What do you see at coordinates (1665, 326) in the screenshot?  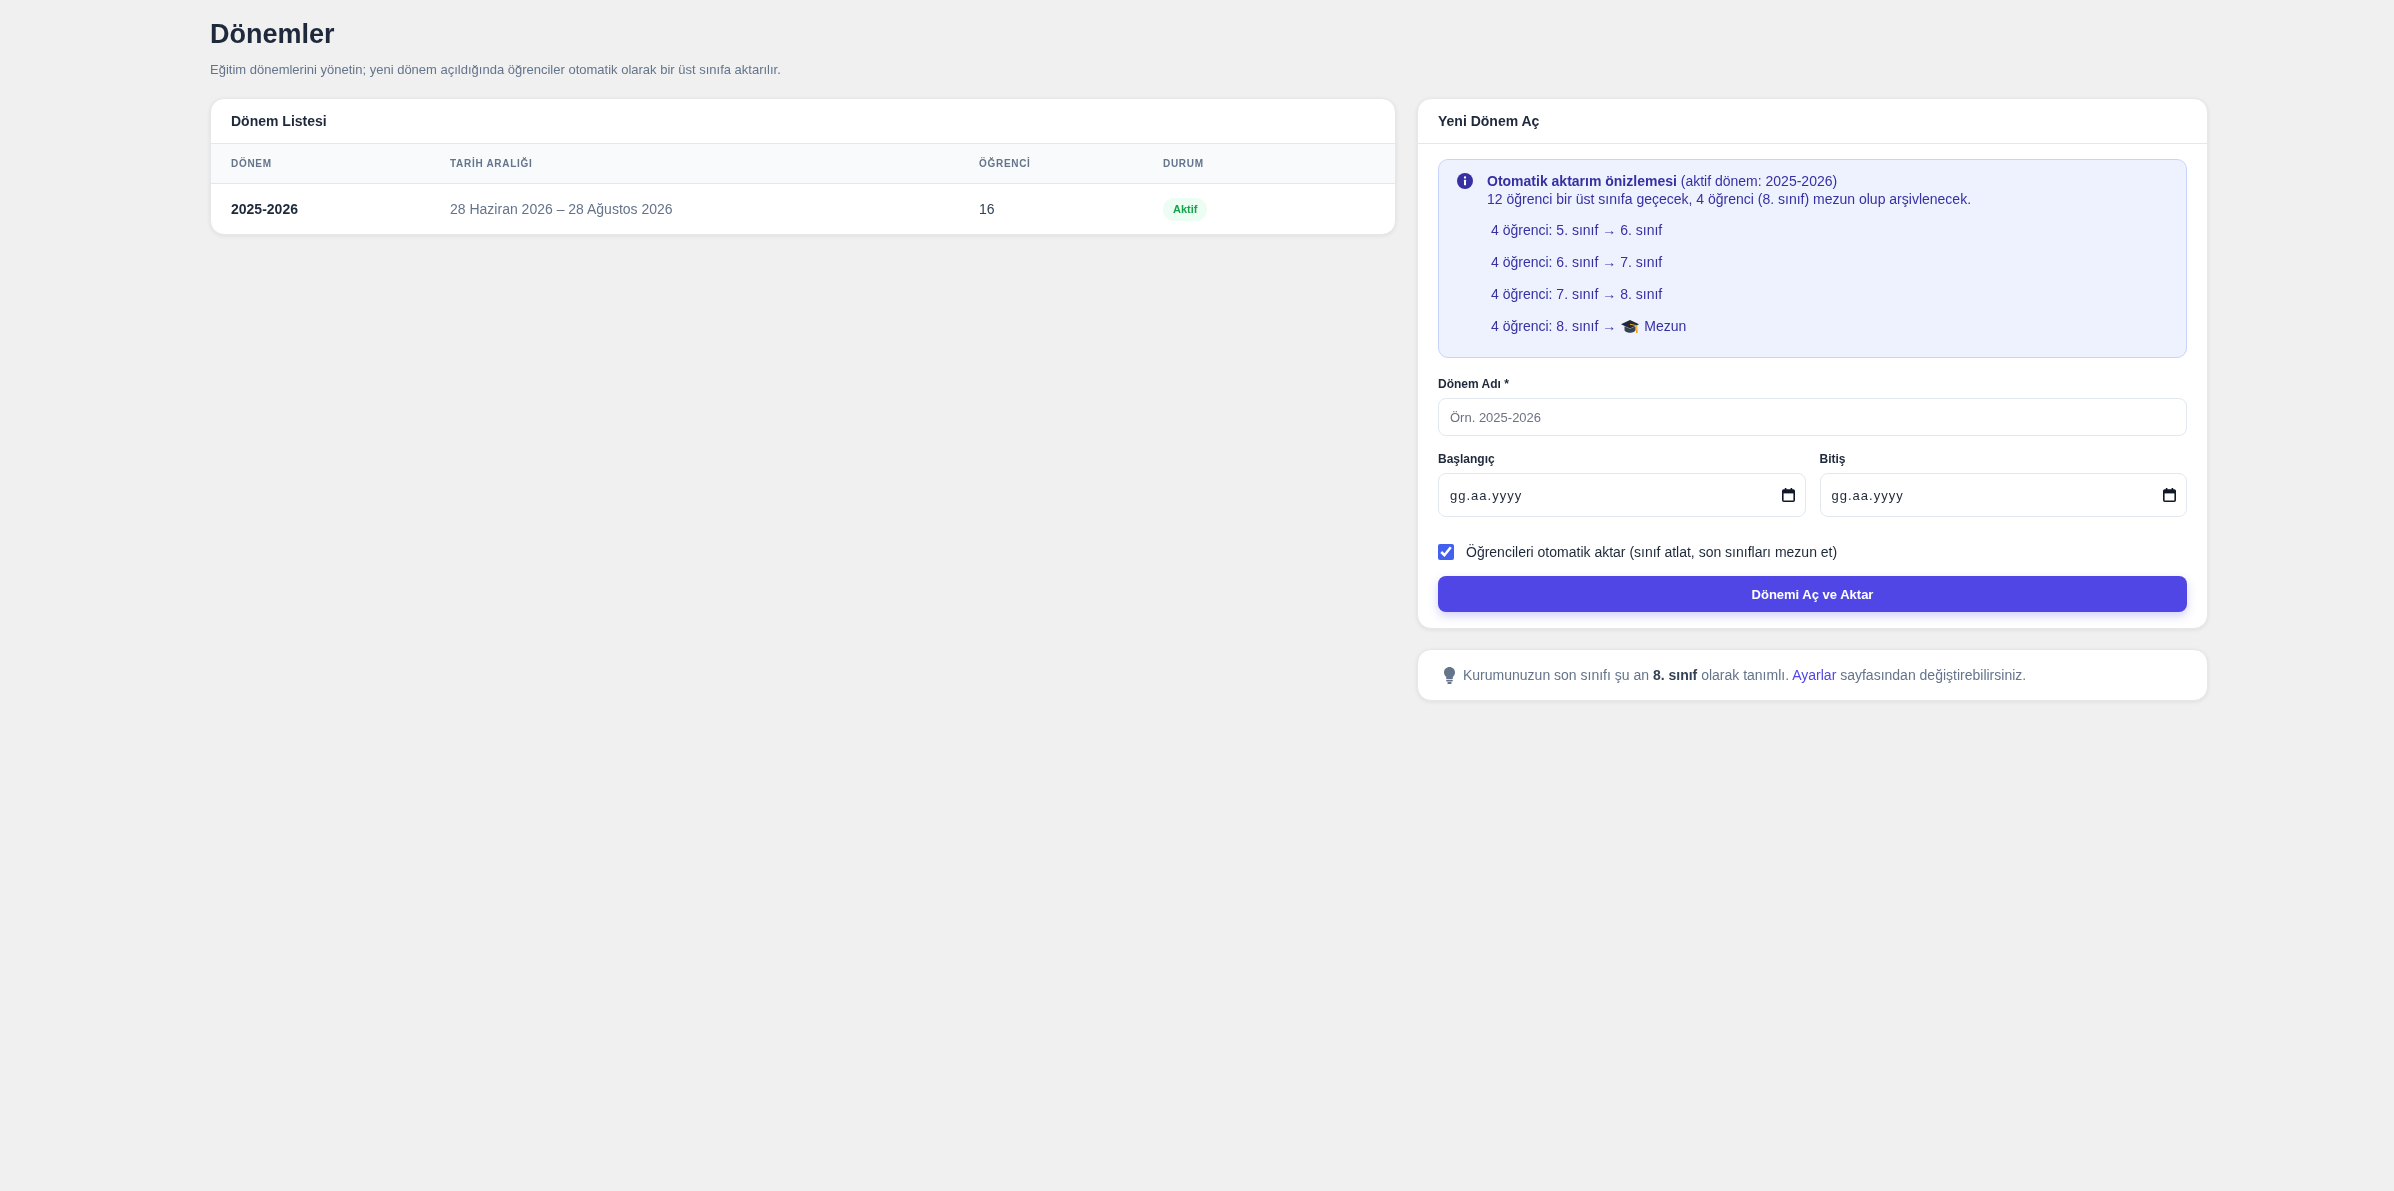 I see `graduate-label: Mezun` at bounding box center [1665, 326].